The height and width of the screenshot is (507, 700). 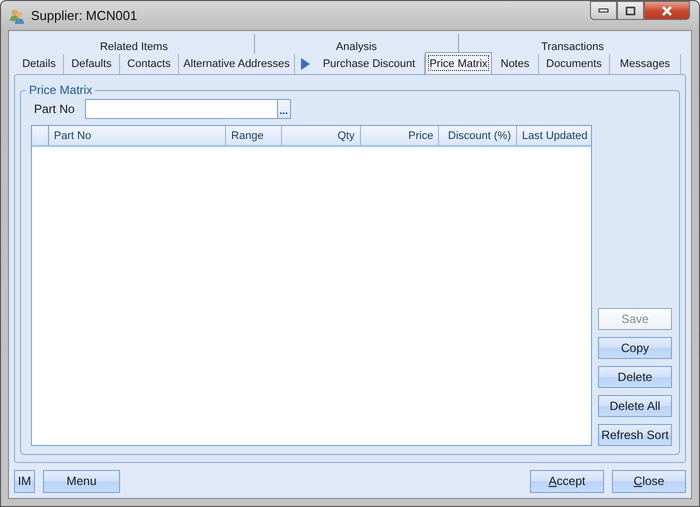 I want to click on im-button: IM, so click(x=24, y=481).